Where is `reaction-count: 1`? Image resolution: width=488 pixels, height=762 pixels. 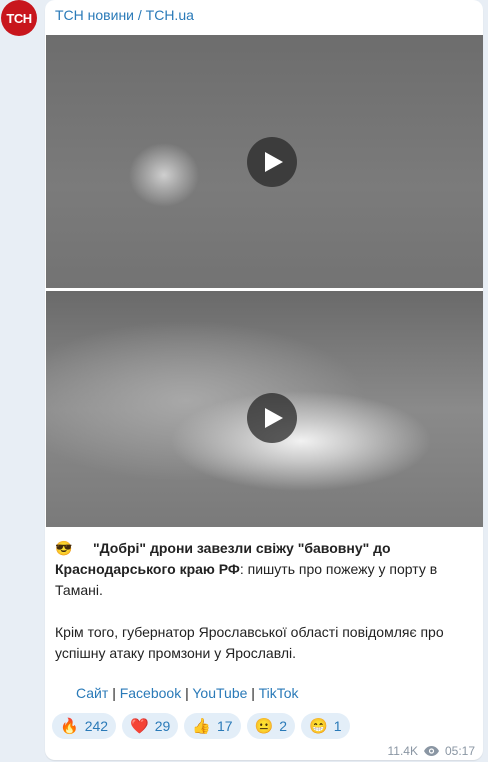 reaction-count: 1 is located at coordinates (337, 726).